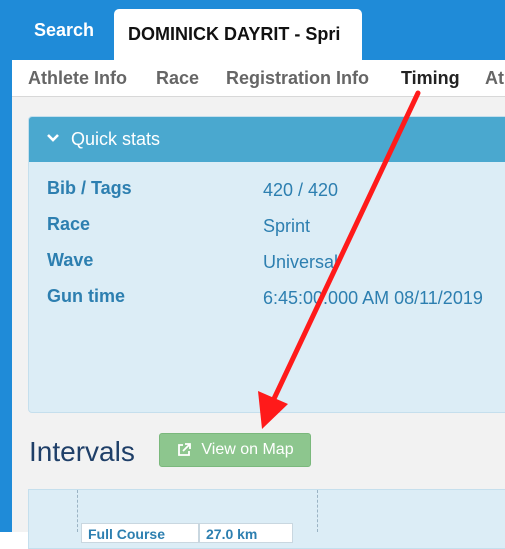 The height and width of the screenshot is (549, 505). I want to click on view-on-map-label: View on Map, so click(247, 449).